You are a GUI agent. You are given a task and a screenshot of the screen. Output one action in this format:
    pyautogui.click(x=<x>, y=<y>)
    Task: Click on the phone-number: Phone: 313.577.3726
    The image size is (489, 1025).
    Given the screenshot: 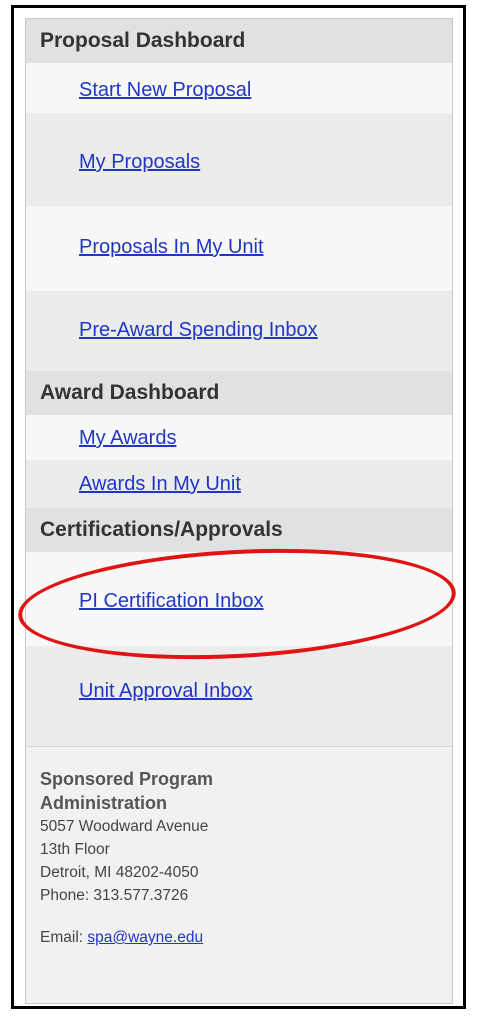 What is the action you would take?
    pyautogui.click(x=114, y=895)
    